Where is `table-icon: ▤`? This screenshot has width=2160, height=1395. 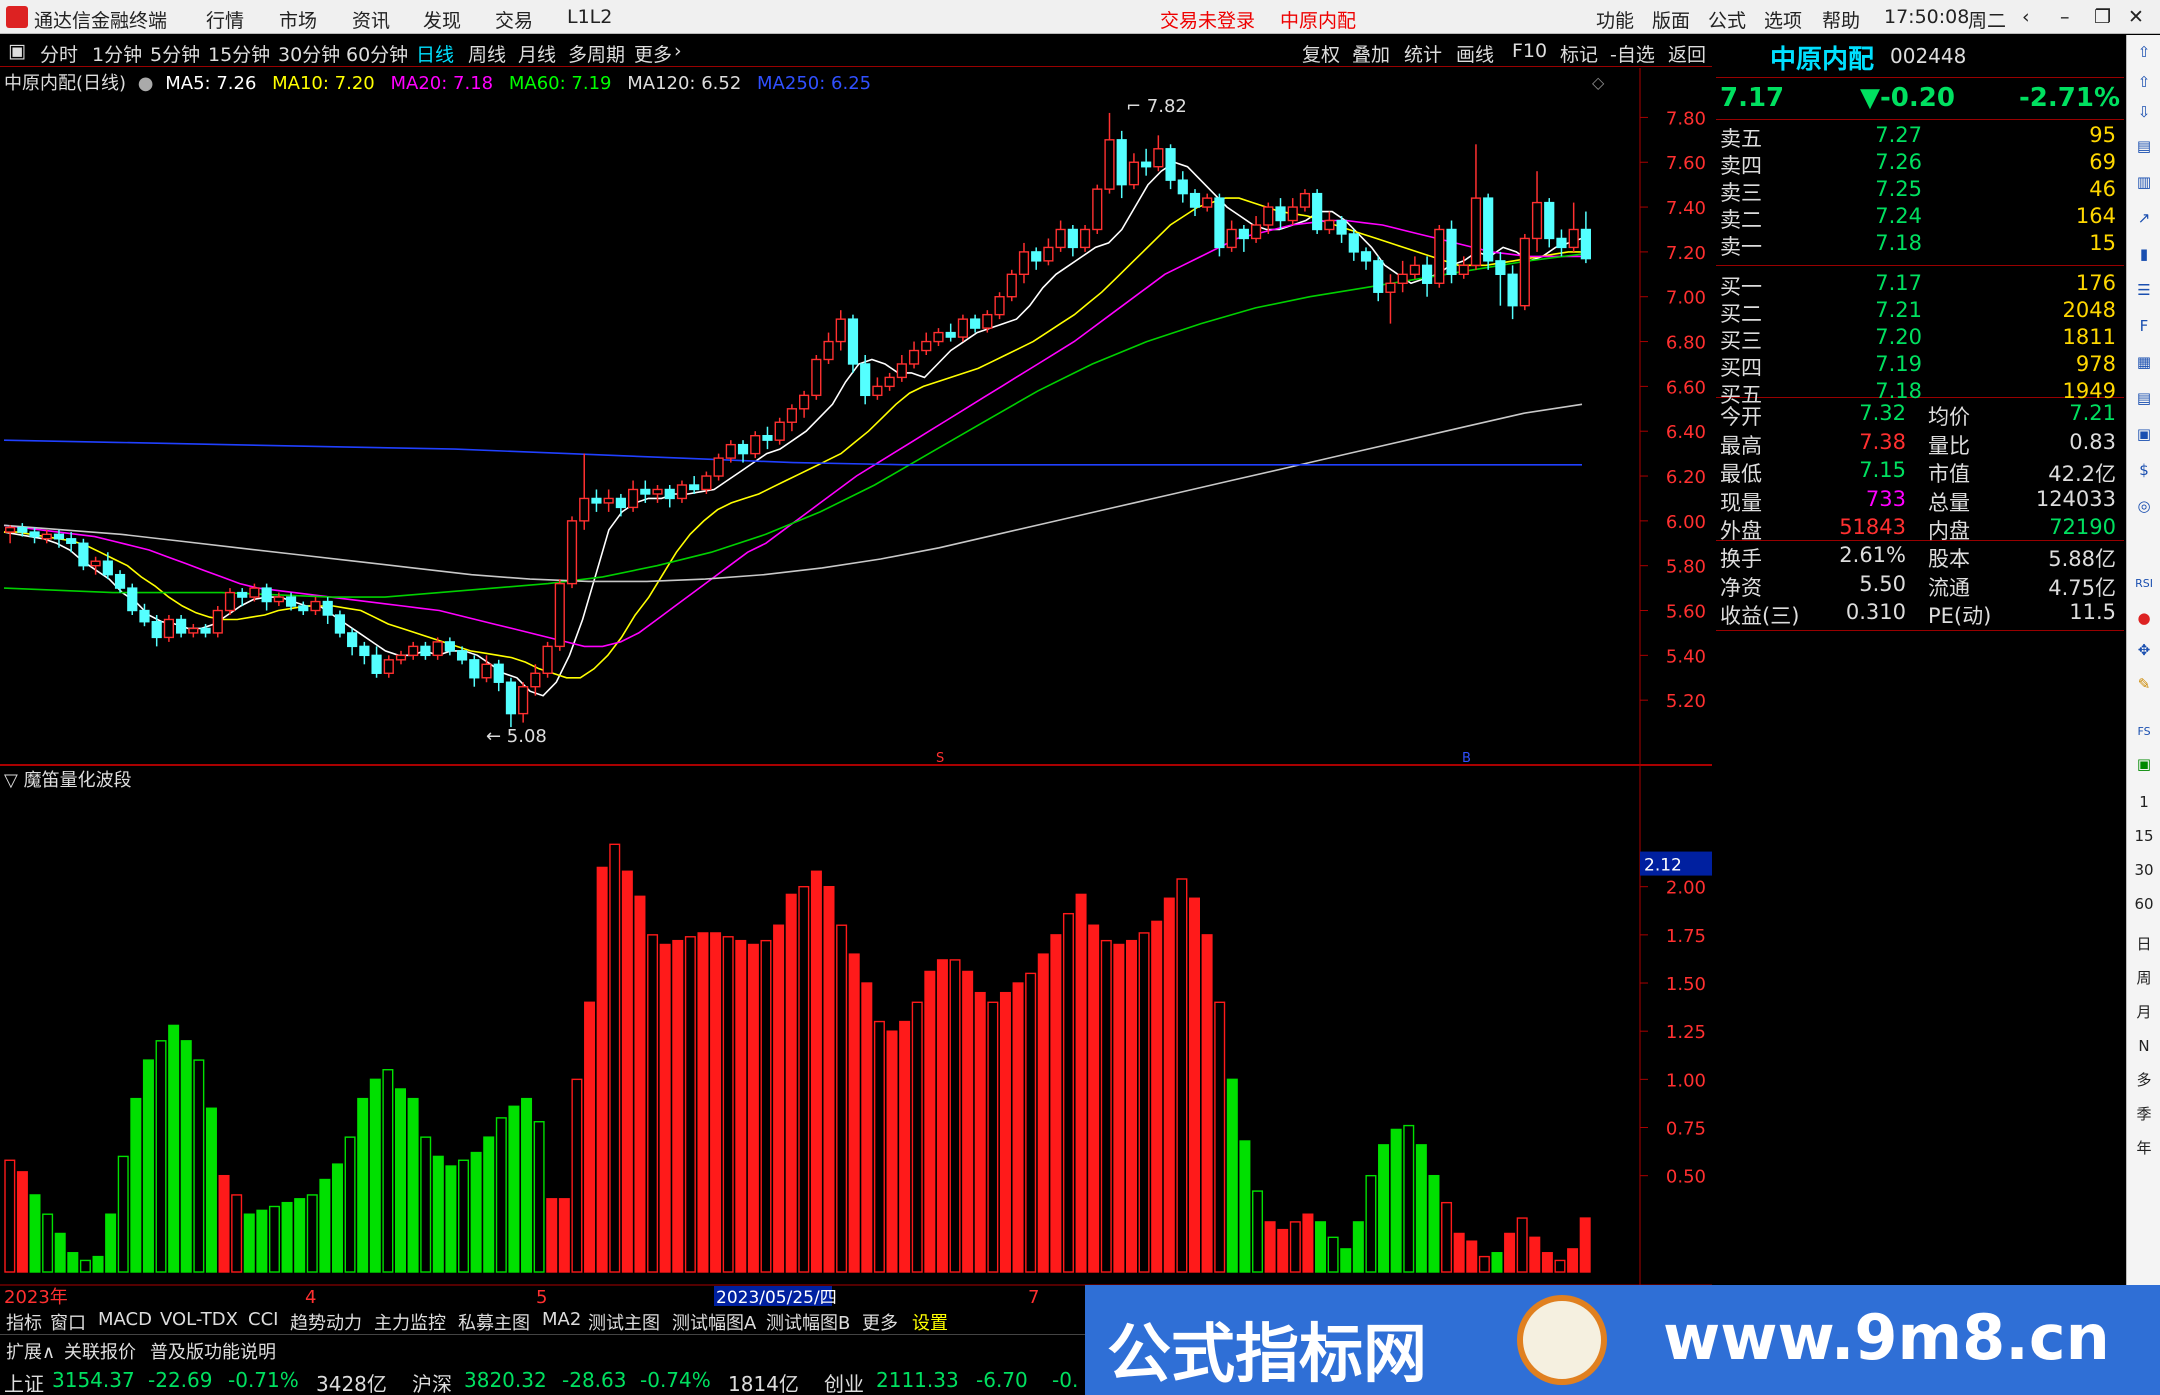 table-icon: ▤ is located at coordinates (2144, 398).